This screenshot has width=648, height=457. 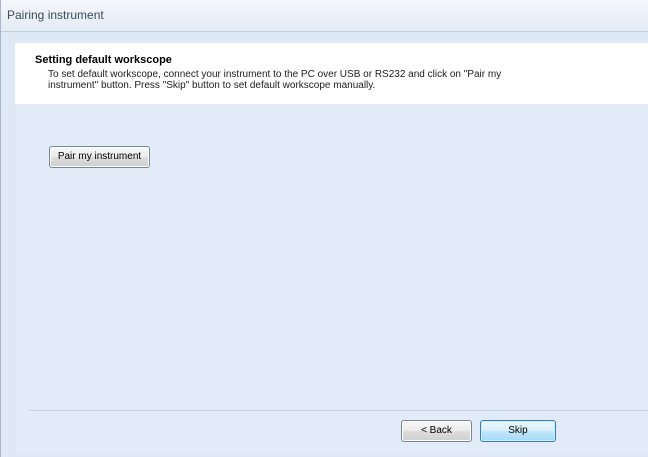 What do you see at coordinates (338, 410) in the screenshot?
I see `footer-divider` at bounding box center [338, 410].